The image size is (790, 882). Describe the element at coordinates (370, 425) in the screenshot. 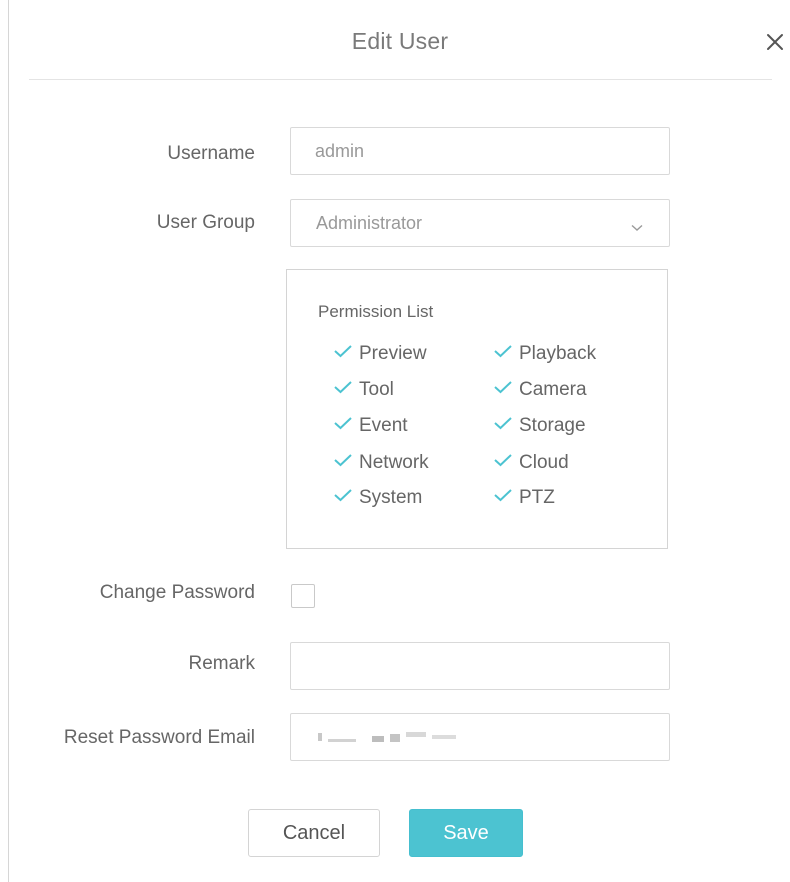

I see `permission-item-event: Event` at that location.